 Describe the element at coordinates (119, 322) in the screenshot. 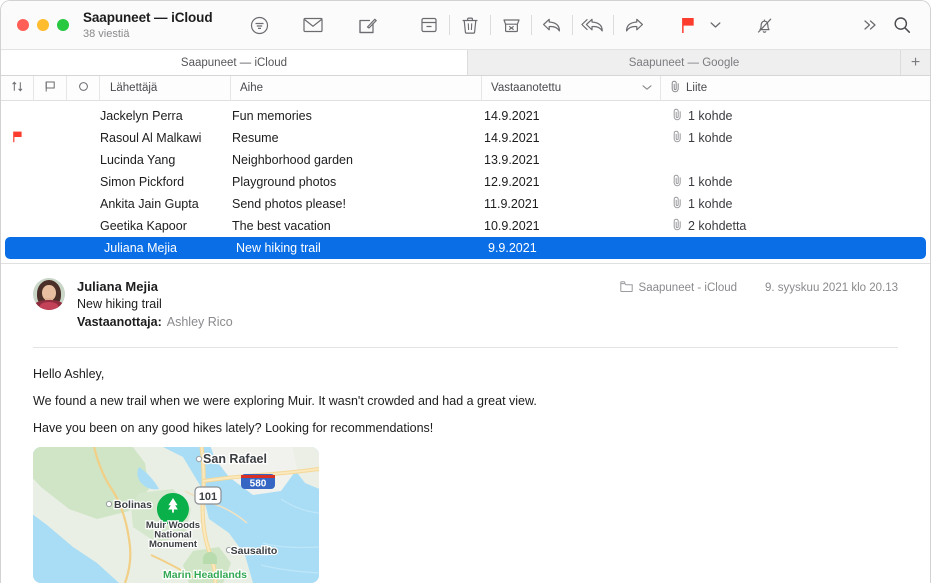

I see `recipient-label: Vastaanottaja:` at that location.